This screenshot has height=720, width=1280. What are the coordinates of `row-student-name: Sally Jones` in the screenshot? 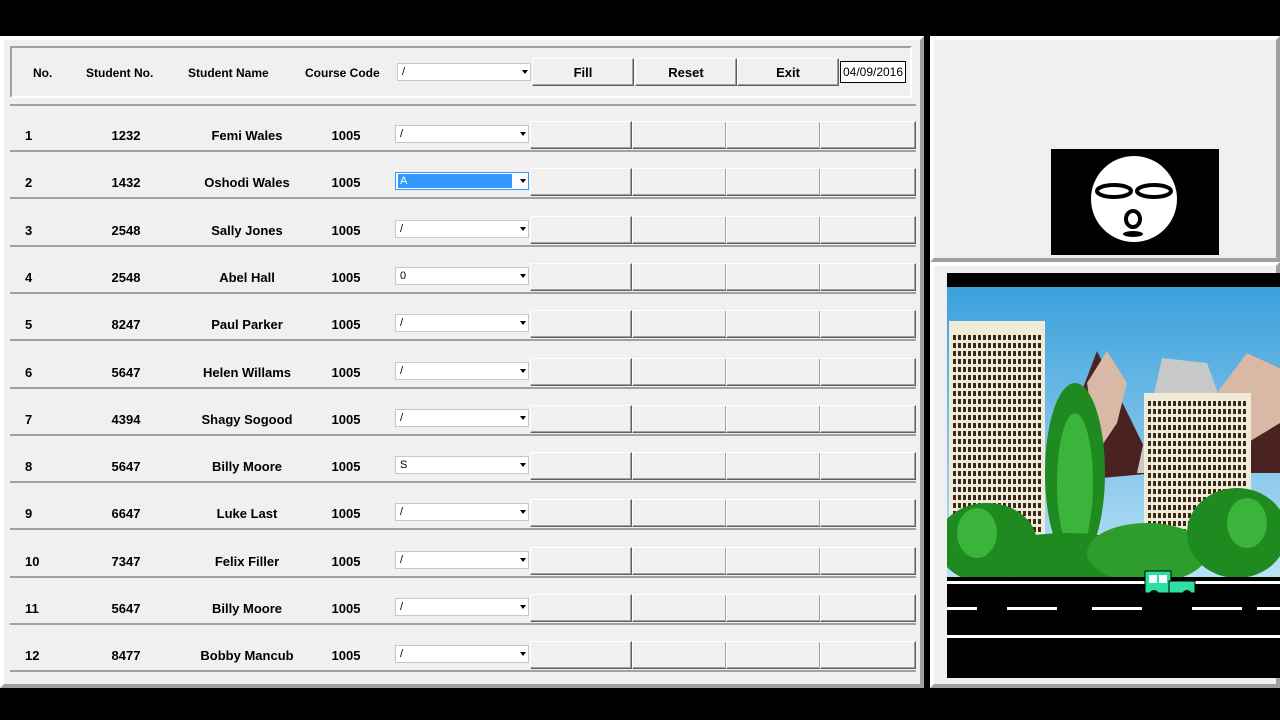 It's located at (247, 230).